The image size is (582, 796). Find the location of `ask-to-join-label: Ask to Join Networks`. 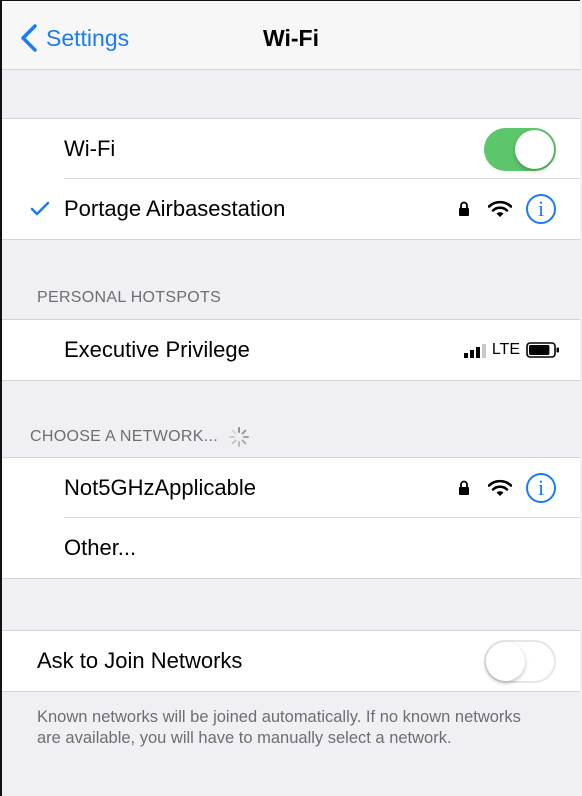

ask-to-join-label: Ask to Join Networks is located at coordinates (140, 660).